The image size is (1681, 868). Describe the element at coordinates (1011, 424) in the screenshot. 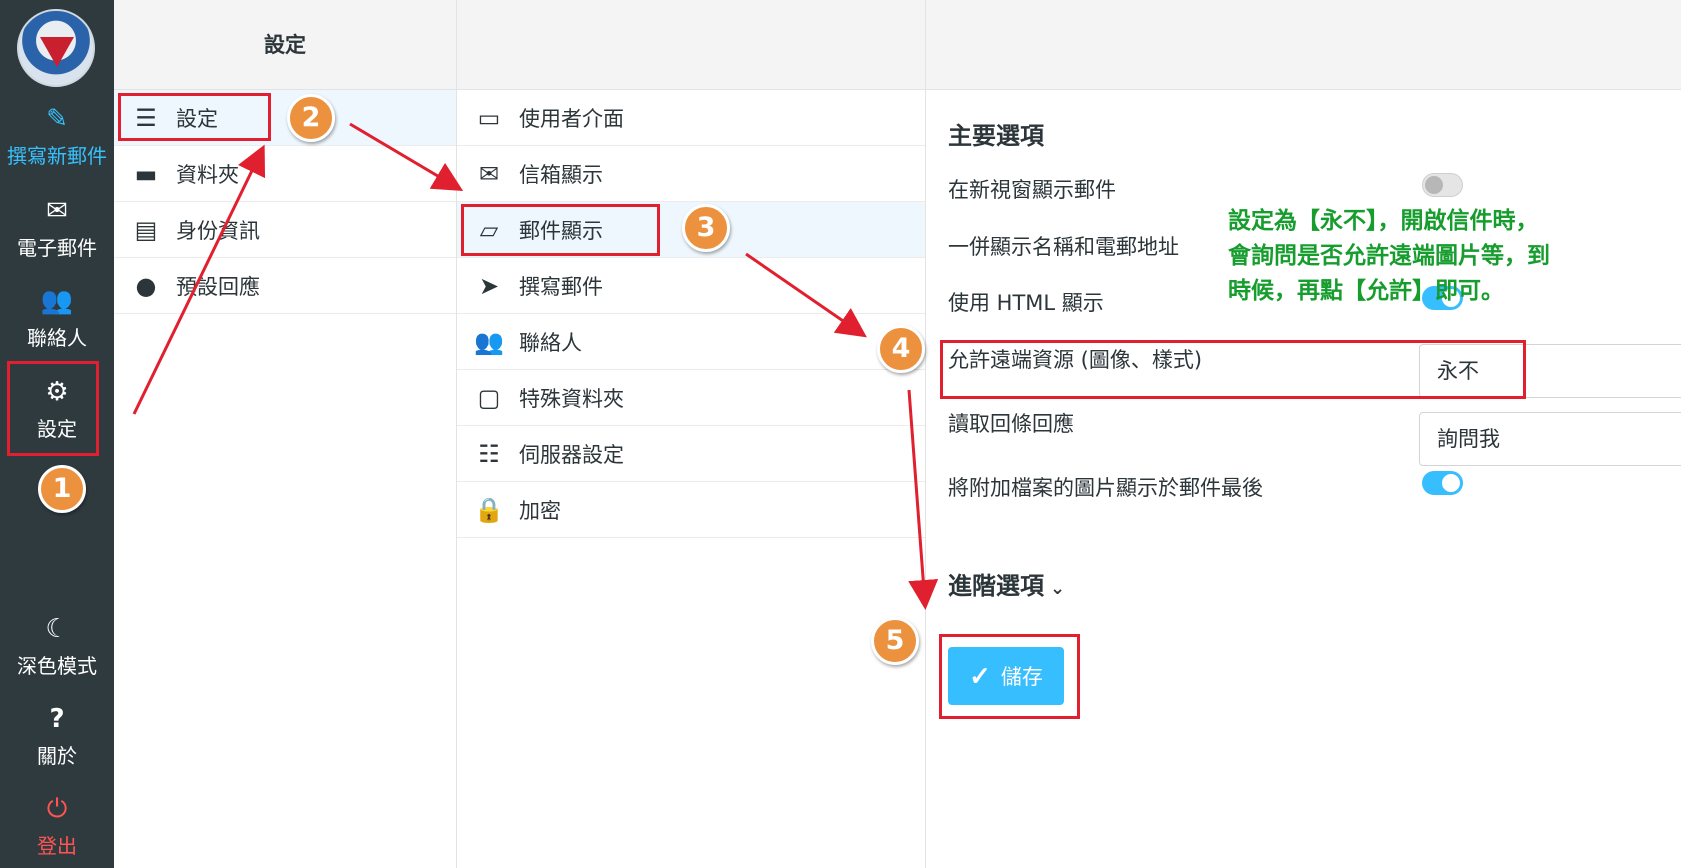

I see `read-receipt-label: 讀取回條回應` at that location.